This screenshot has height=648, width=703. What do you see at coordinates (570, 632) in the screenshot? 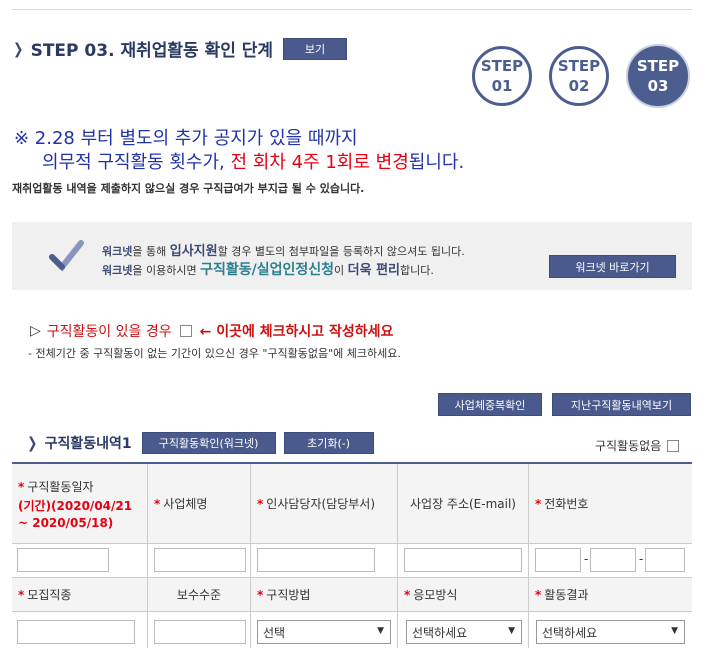
I see `result-select-value: 선택하세요` at bounding box center [570, 632].